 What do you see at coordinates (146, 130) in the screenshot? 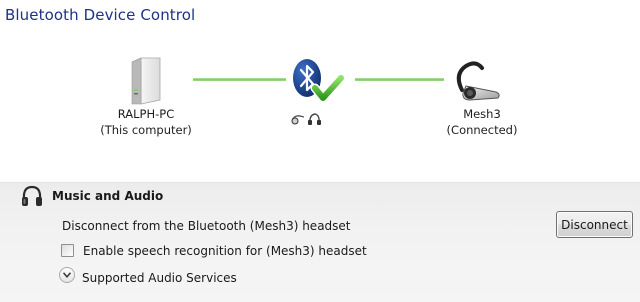
I see `computer-note: (This computer)` at bounding box center [146, 130].